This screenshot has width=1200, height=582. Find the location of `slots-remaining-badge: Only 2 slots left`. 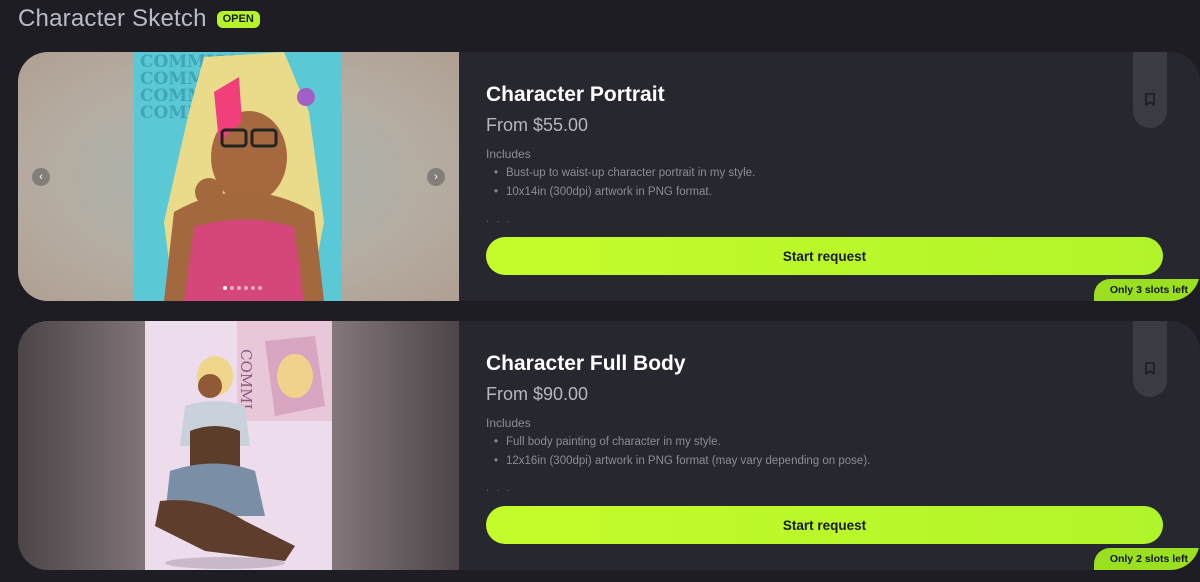

slots-remaining-badge: Only 2 slots left is located at coordinates (1146, 559).